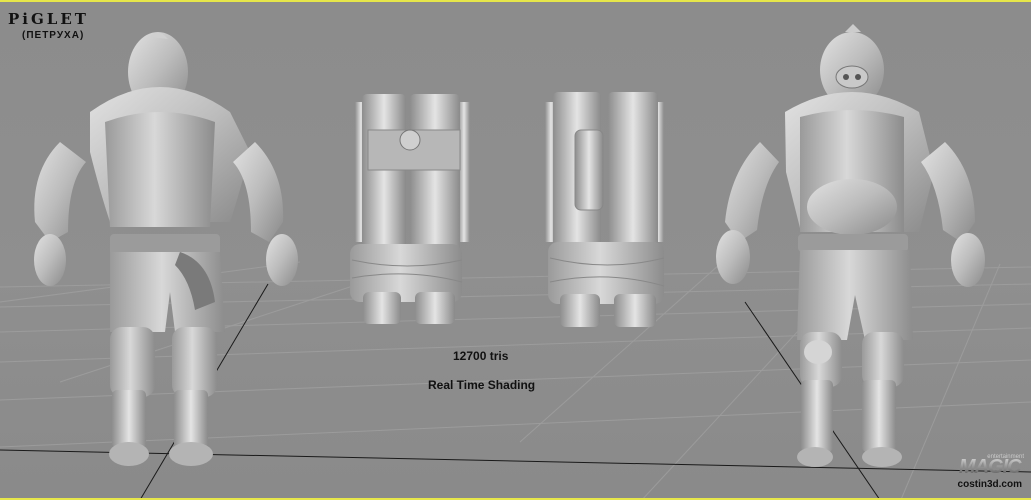 Image resolution: width=1031 pixels, height=500 pixels. I want to click on backpack-front-view, so click(410, 209).